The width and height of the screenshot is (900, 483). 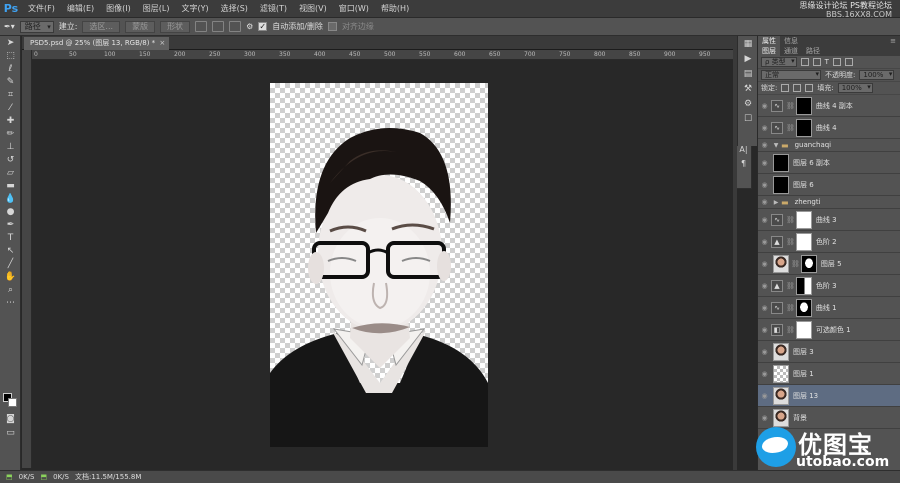 I want to click on layer-row: ◉ ⛓ 图层 5, so click(x=829, y=264).